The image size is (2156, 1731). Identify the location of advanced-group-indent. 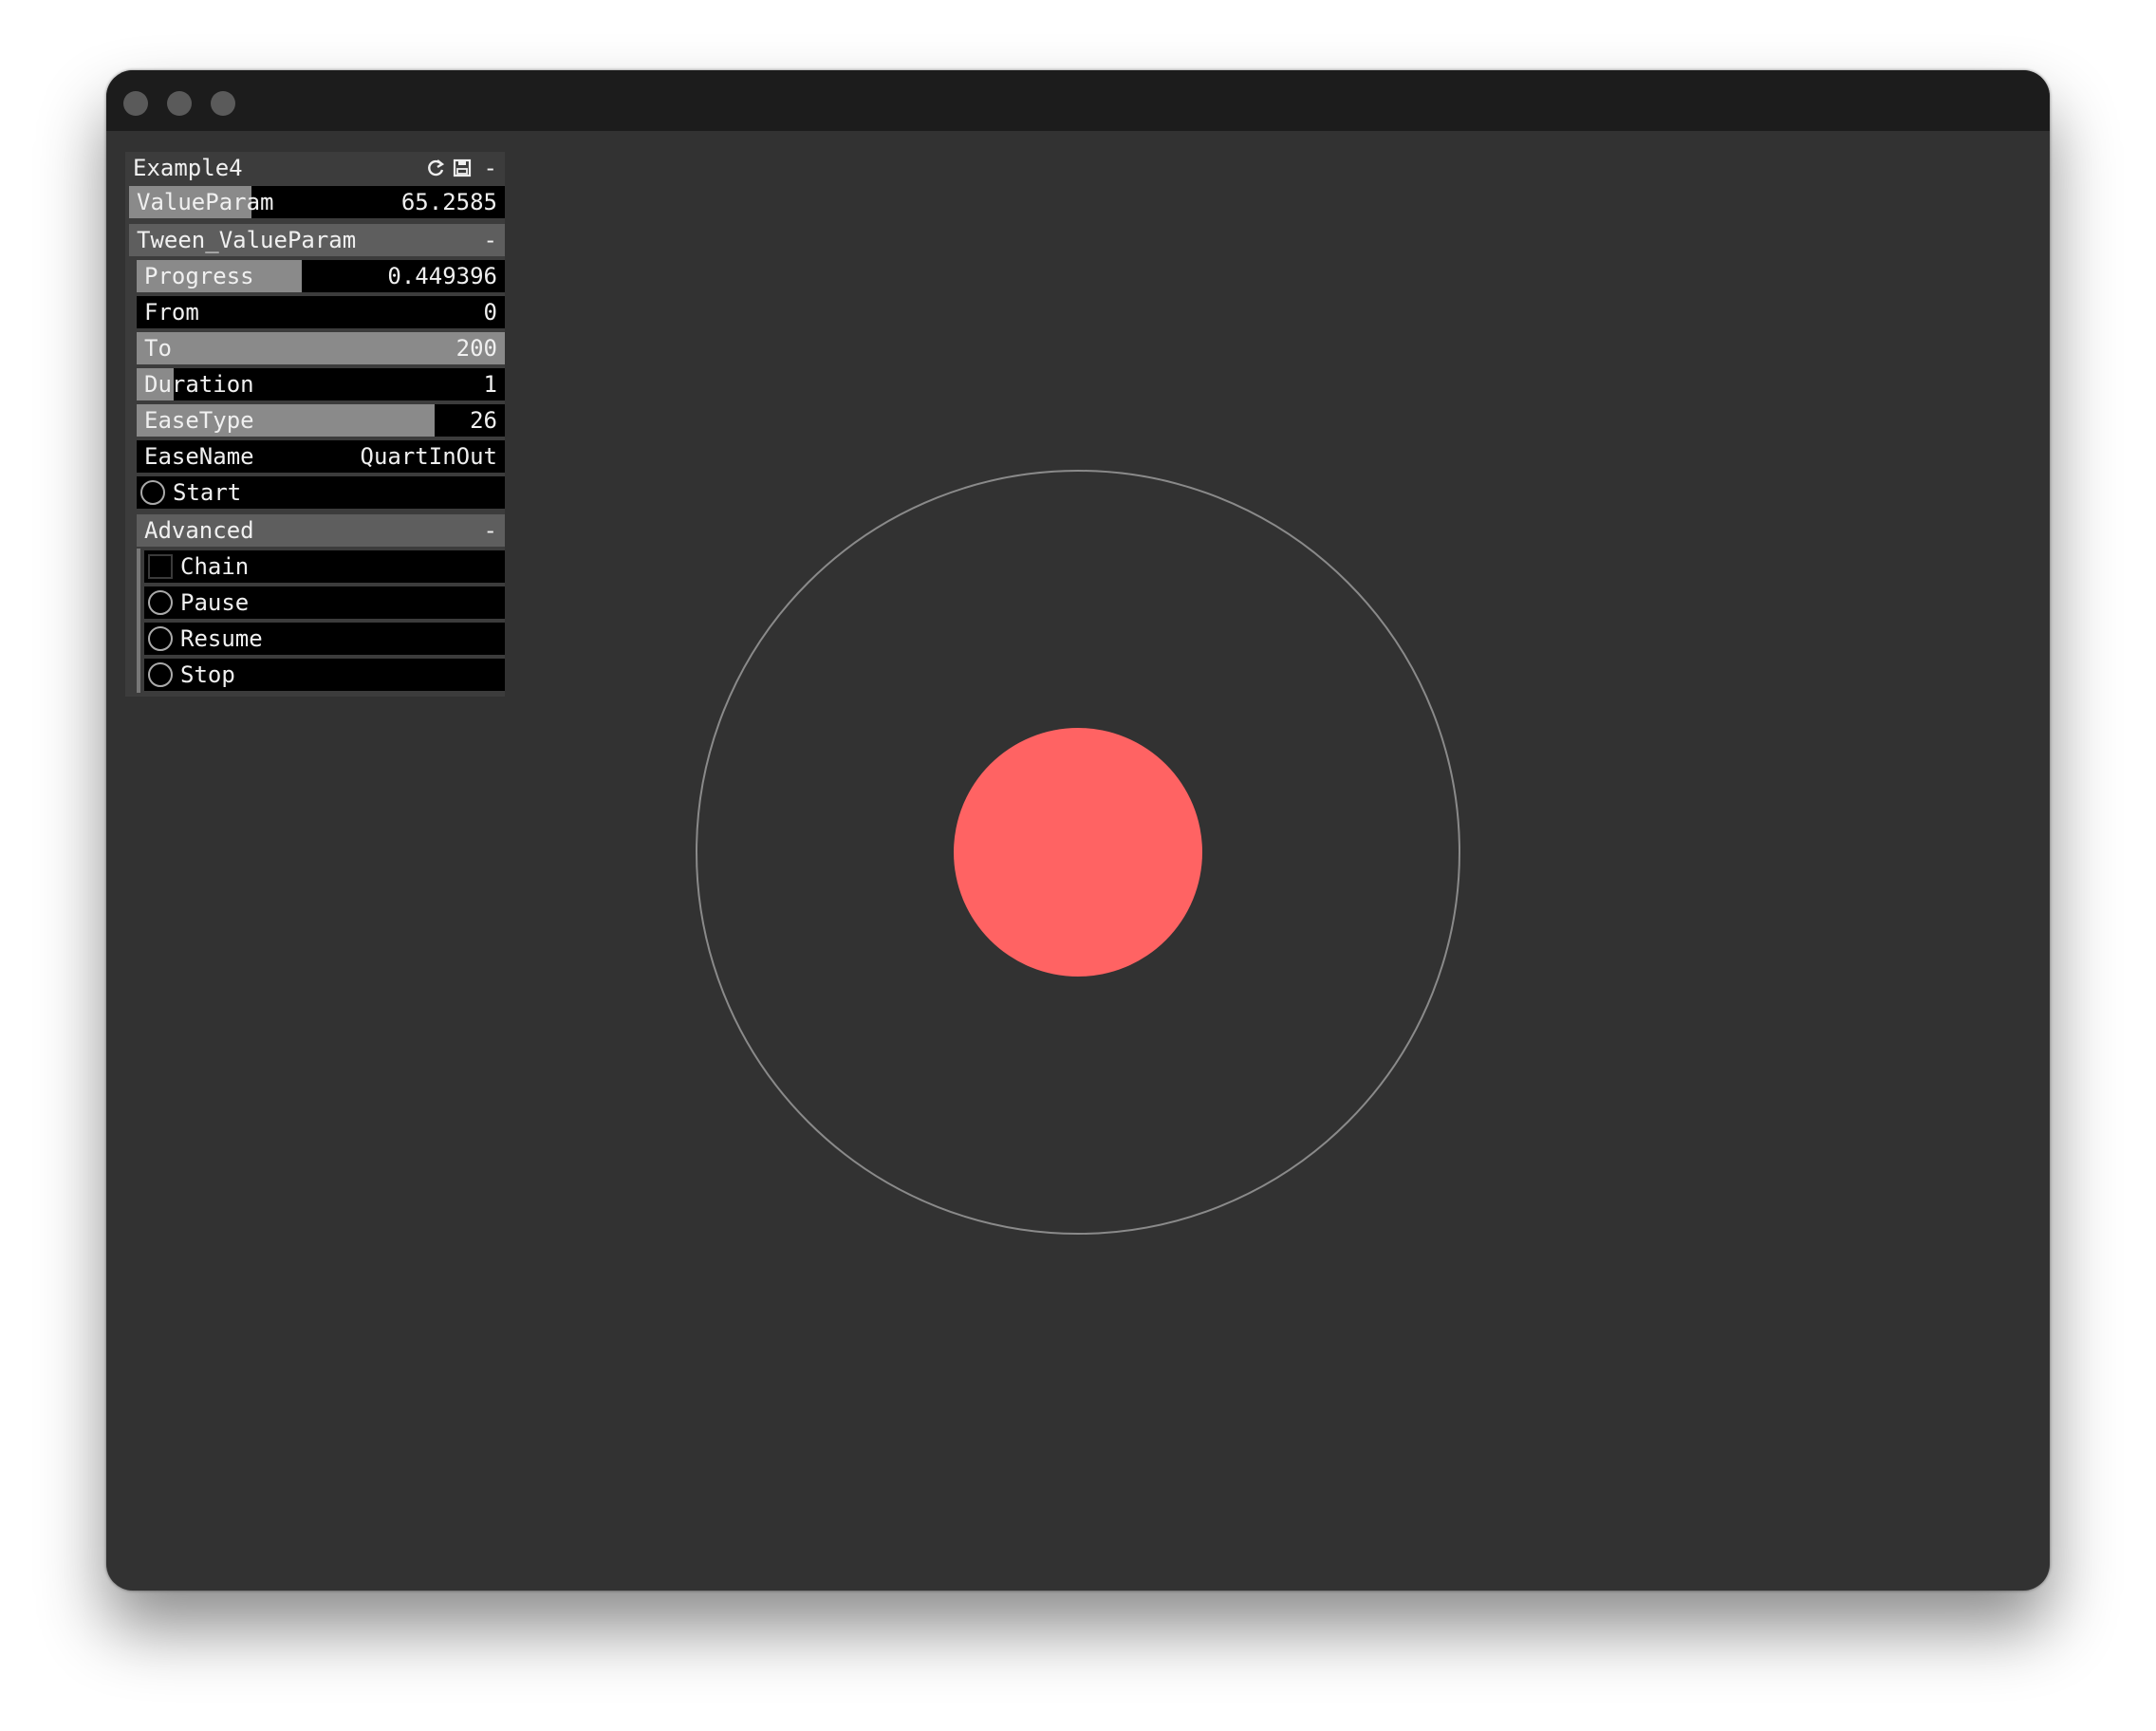
(138, 621).